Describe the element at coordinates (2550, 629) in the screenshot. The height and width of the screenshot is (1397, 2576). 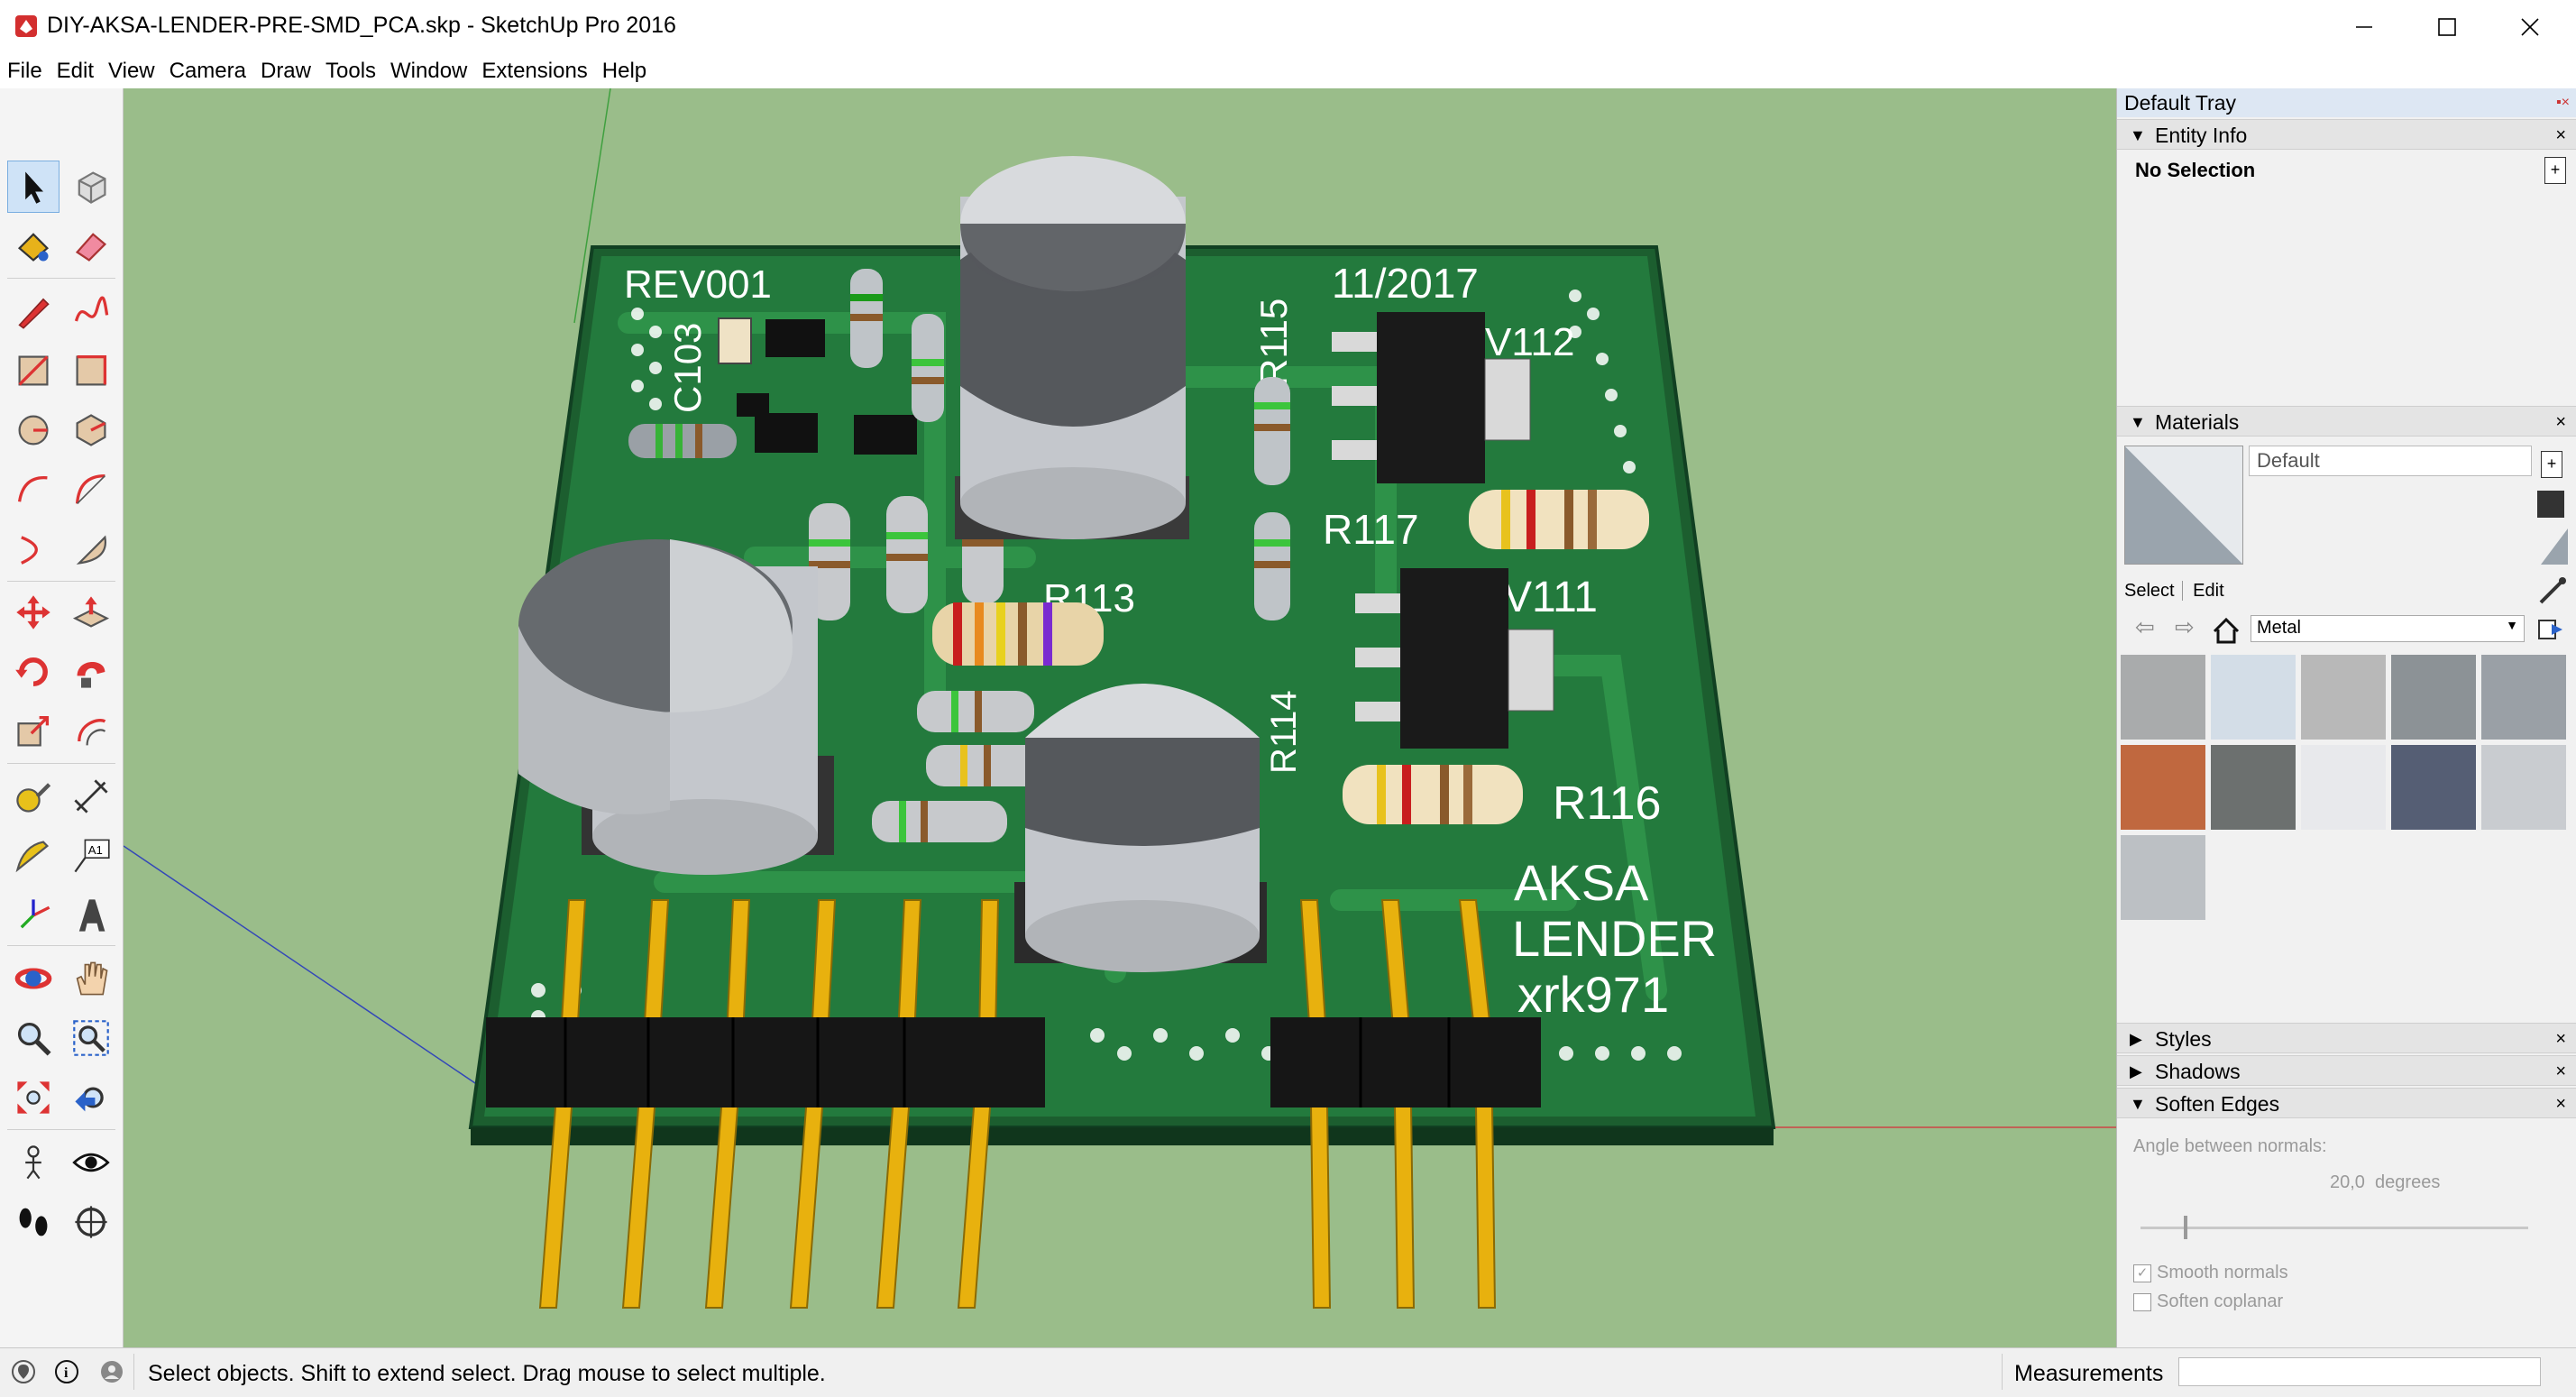
I see `details-arrow-icon` at that location.